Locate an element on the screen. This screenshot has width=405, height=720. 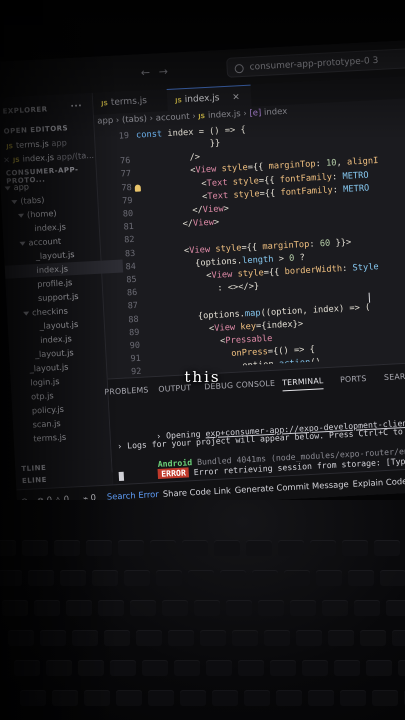
tree-item-label: account is located at coordinates (45, 241).